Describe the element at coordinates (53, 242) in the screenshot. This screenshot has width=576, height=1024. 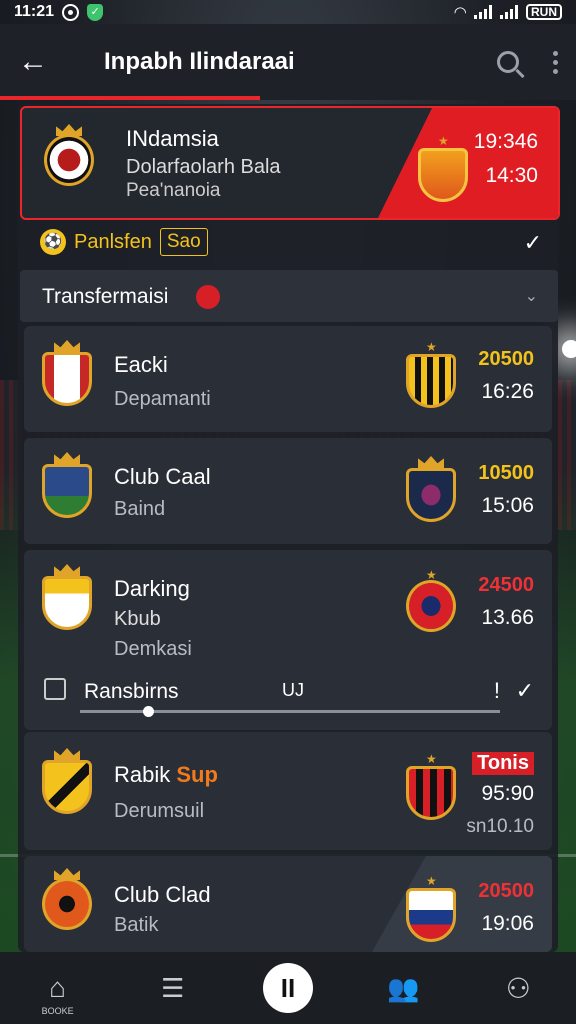
I see `soccer-ball-icon: ⚽` at that location.